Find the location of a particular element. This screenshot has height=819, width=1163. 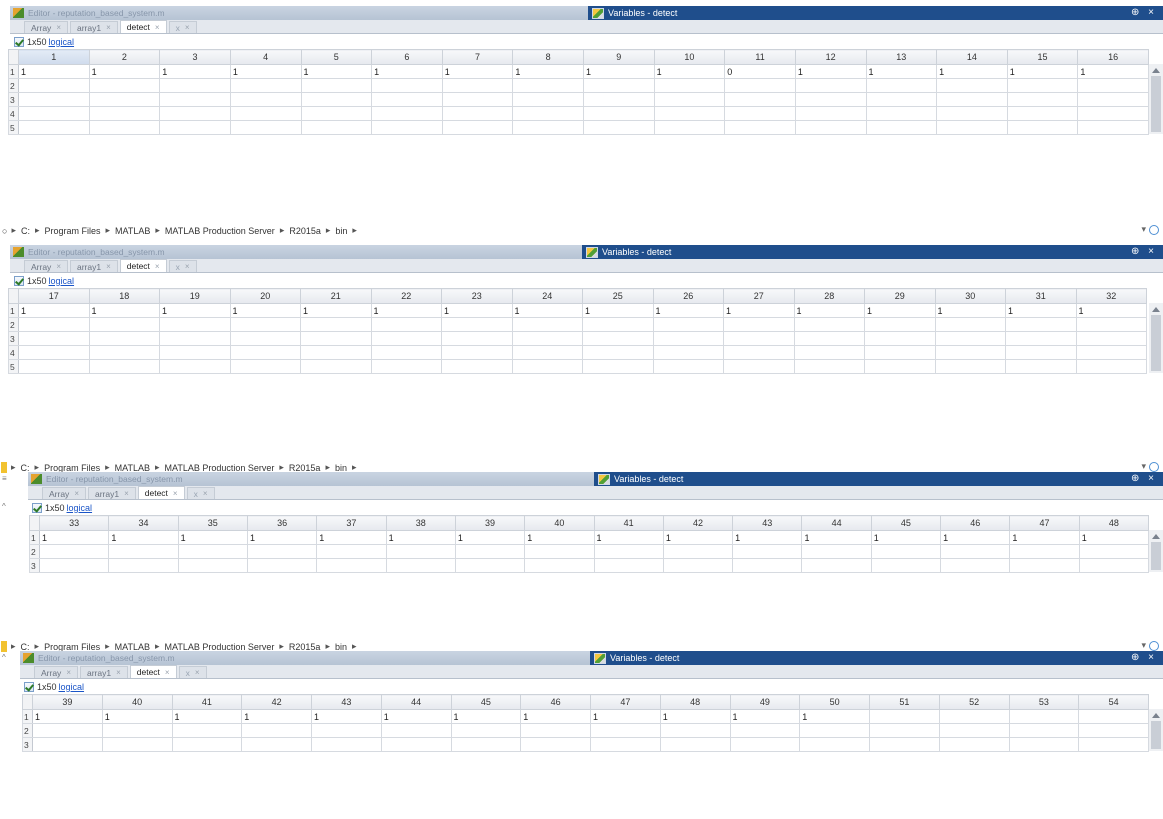

breadcrumb-item: C: is located at coordinates (25, 647).